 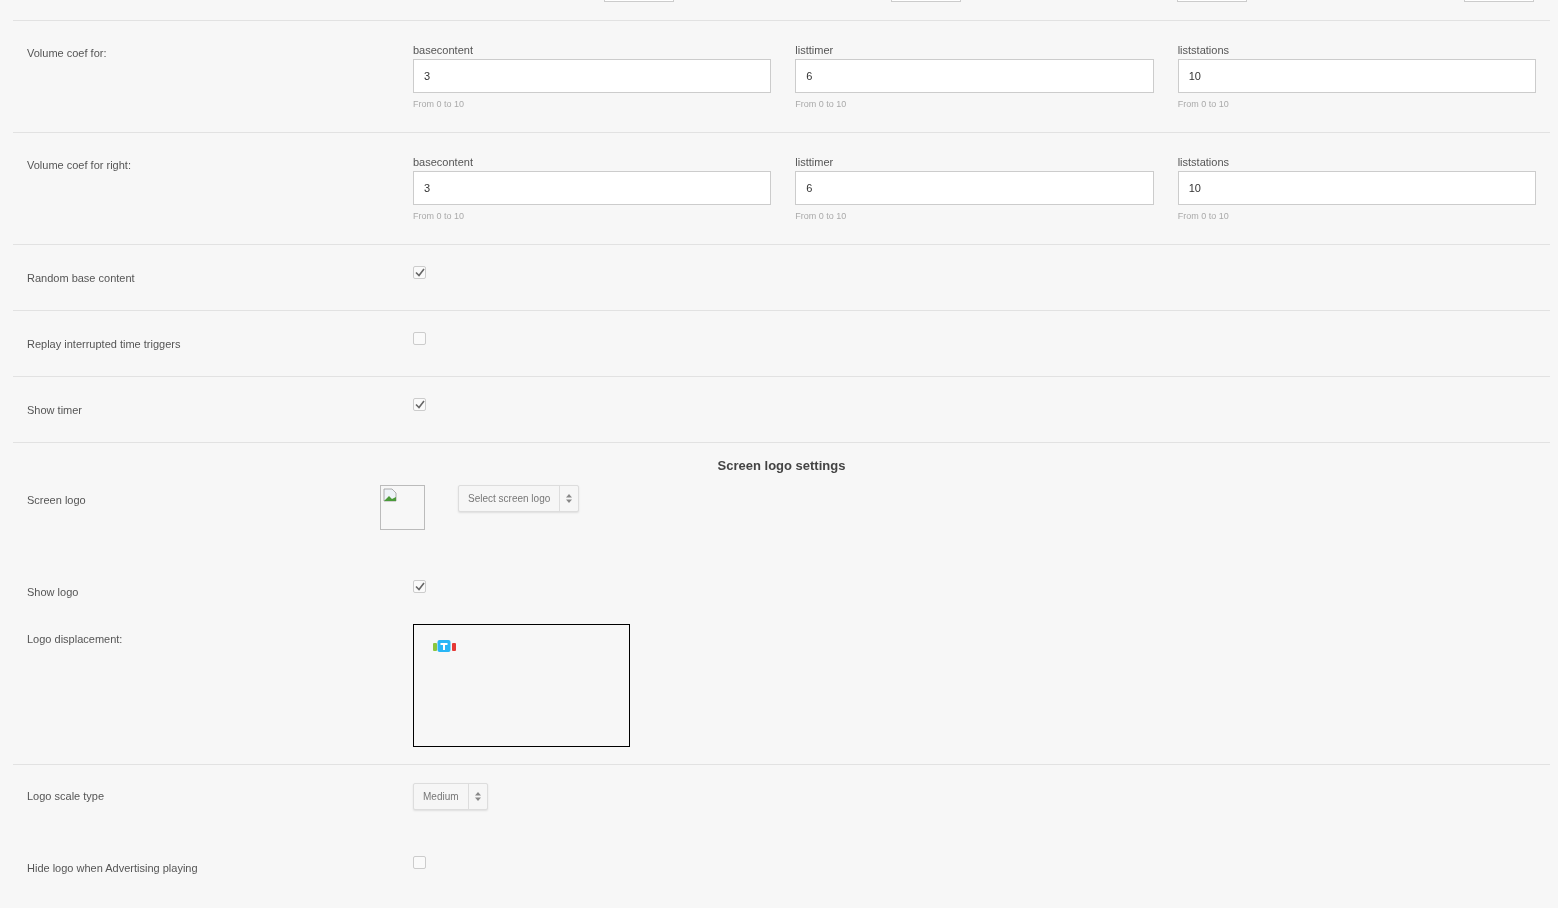 I want to click on field-label: Screen logo, so click(x=56, y=500).